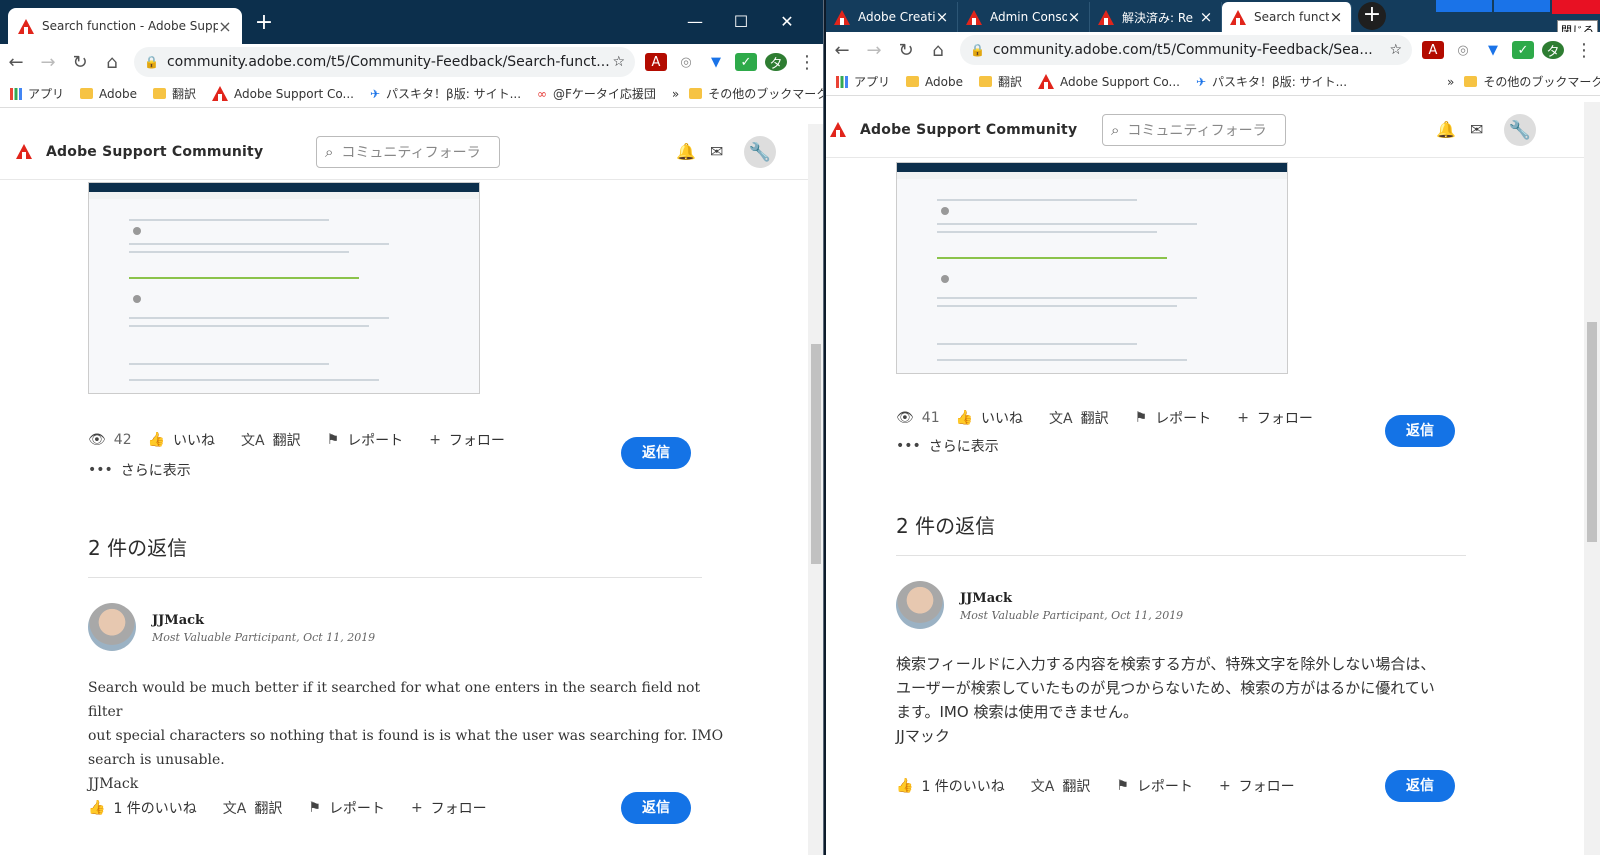 This screenshot has height=855, width=1600. Describe the element at coordinates (741, 22) in the screenshot. I see `maximize-button: ☐` at that location.